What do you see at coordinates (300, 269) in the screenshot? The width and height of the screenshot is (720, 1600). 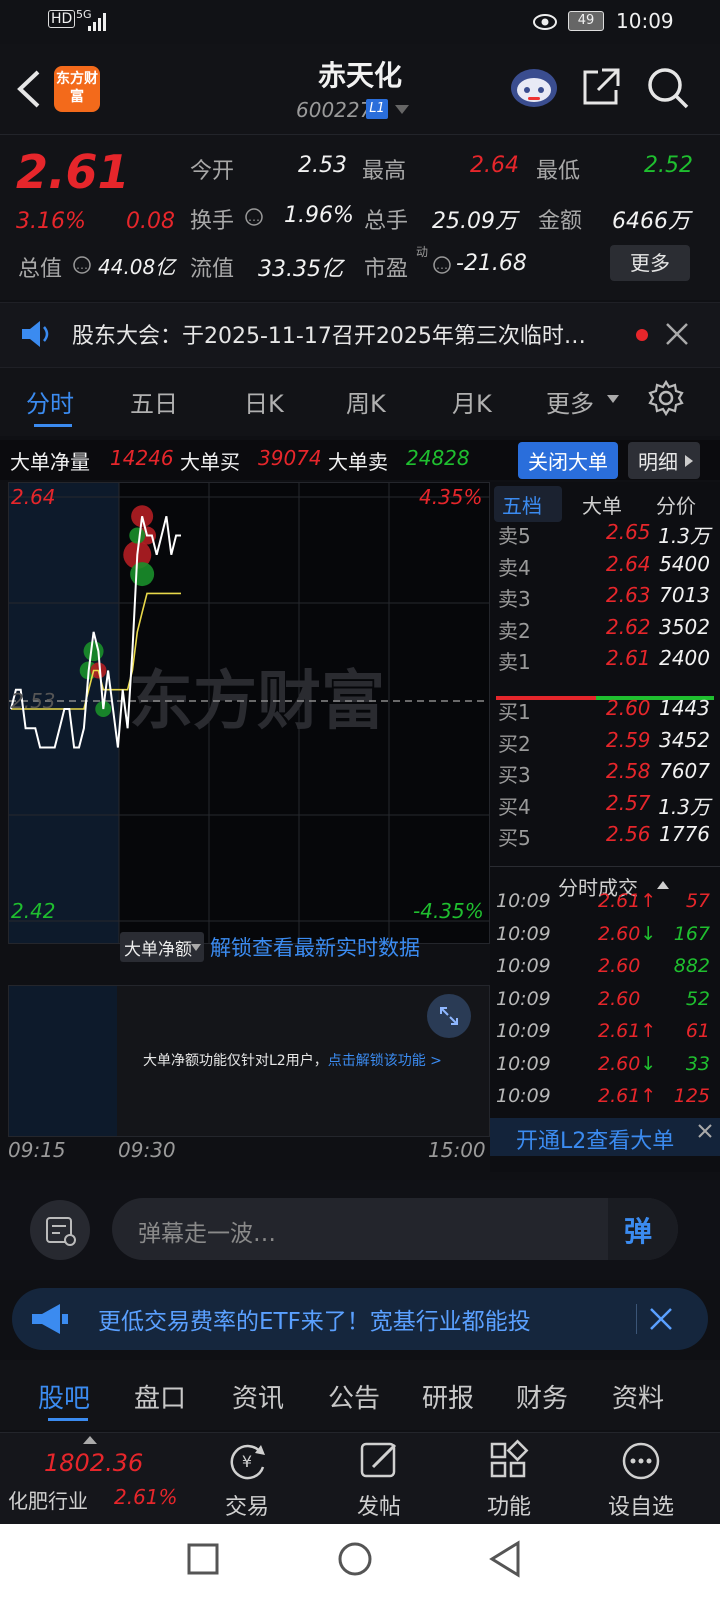 I see `float-value: 33.35亿` at bounding box center [300, 269].